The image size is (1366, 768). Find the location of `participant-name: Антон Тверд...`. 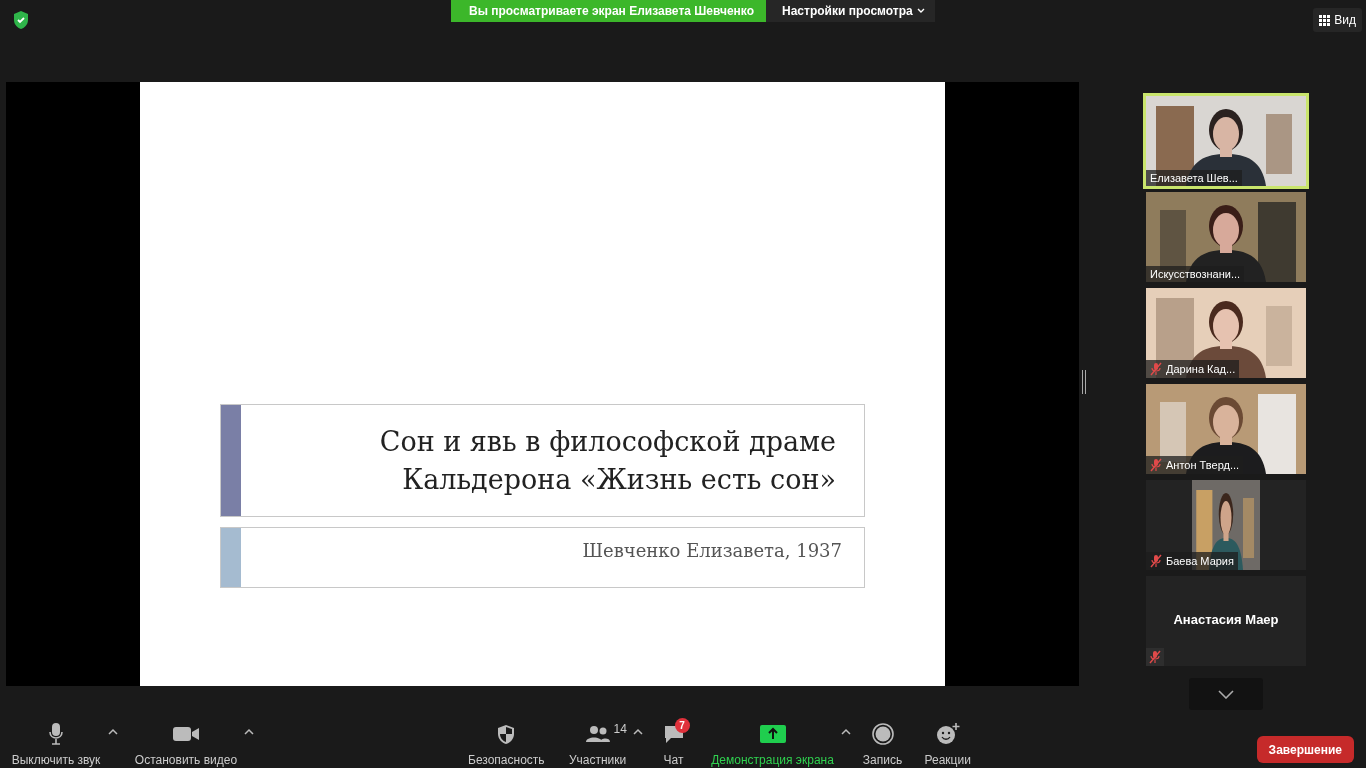

participant-name: Антон Тверд... is located at coordinates (1203, 465).